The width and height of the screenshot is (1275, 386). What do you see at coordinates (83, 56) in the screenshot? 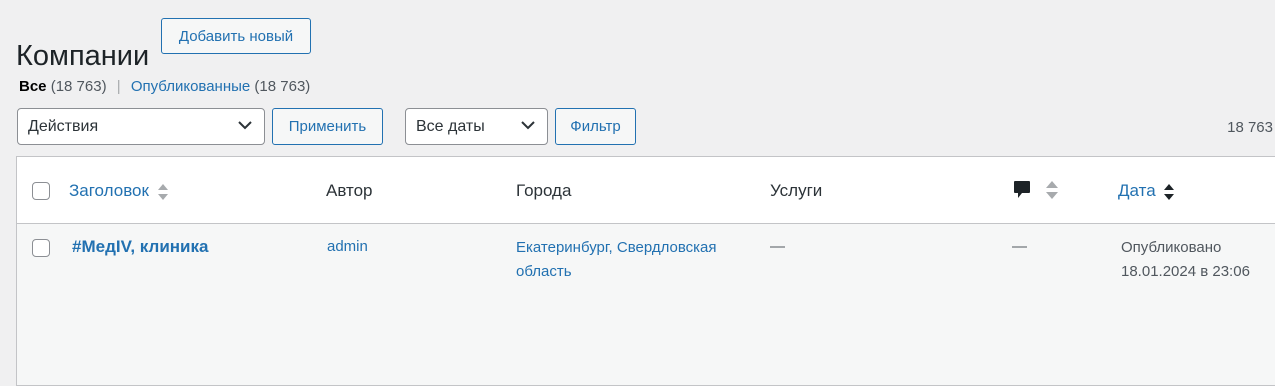
I see `page-title: Компании` at bounding box center [83, 56].